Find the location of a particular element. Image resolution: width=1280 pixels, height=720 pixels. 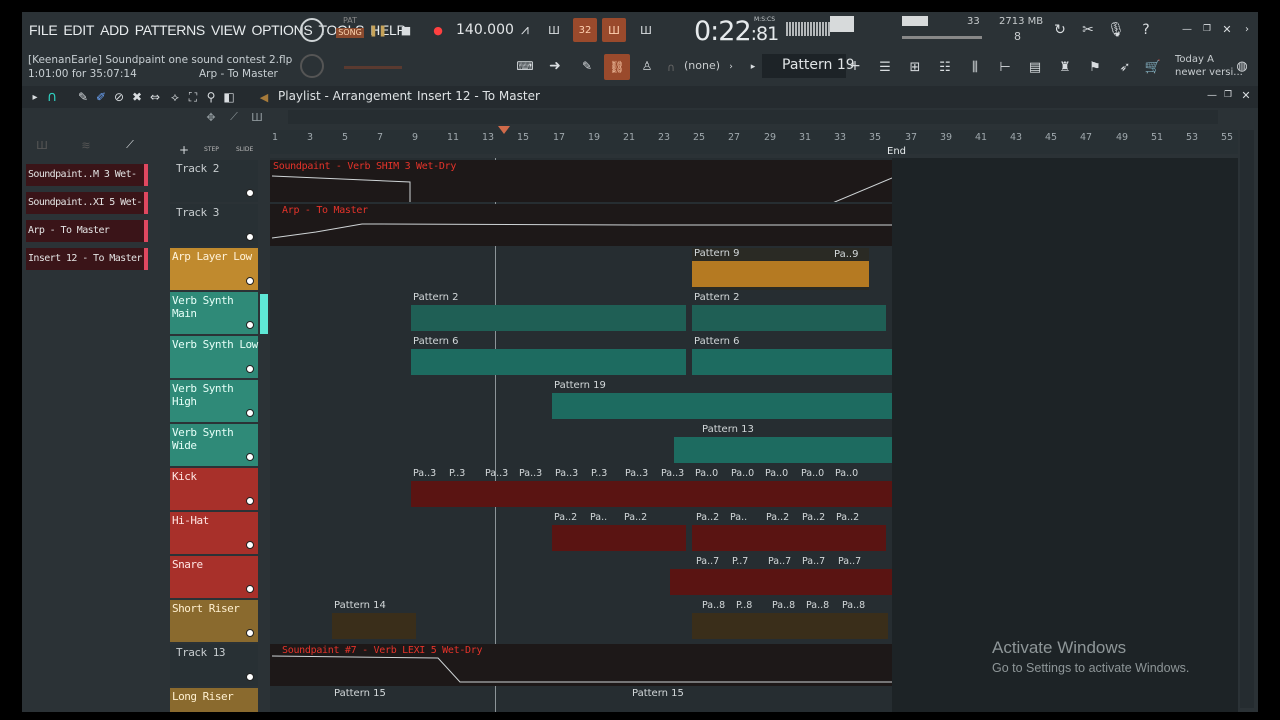

pat-song-switch: PAT SONG is located at coordinates (350, 30).